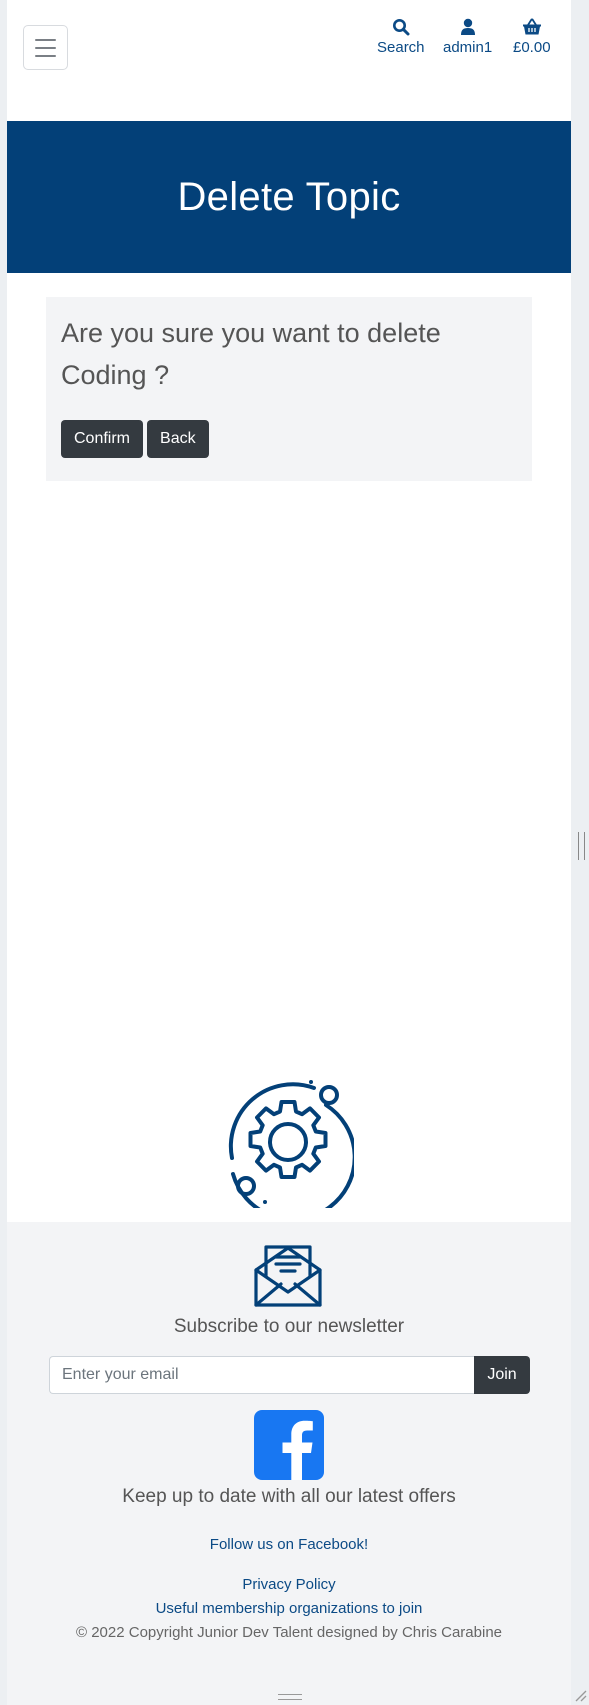 The width and height of the screenshot is (589, 1705). What do you see at coordinates (401, 27) in the screenshot?
I see `search-icon` at bounding box center [401, 27].